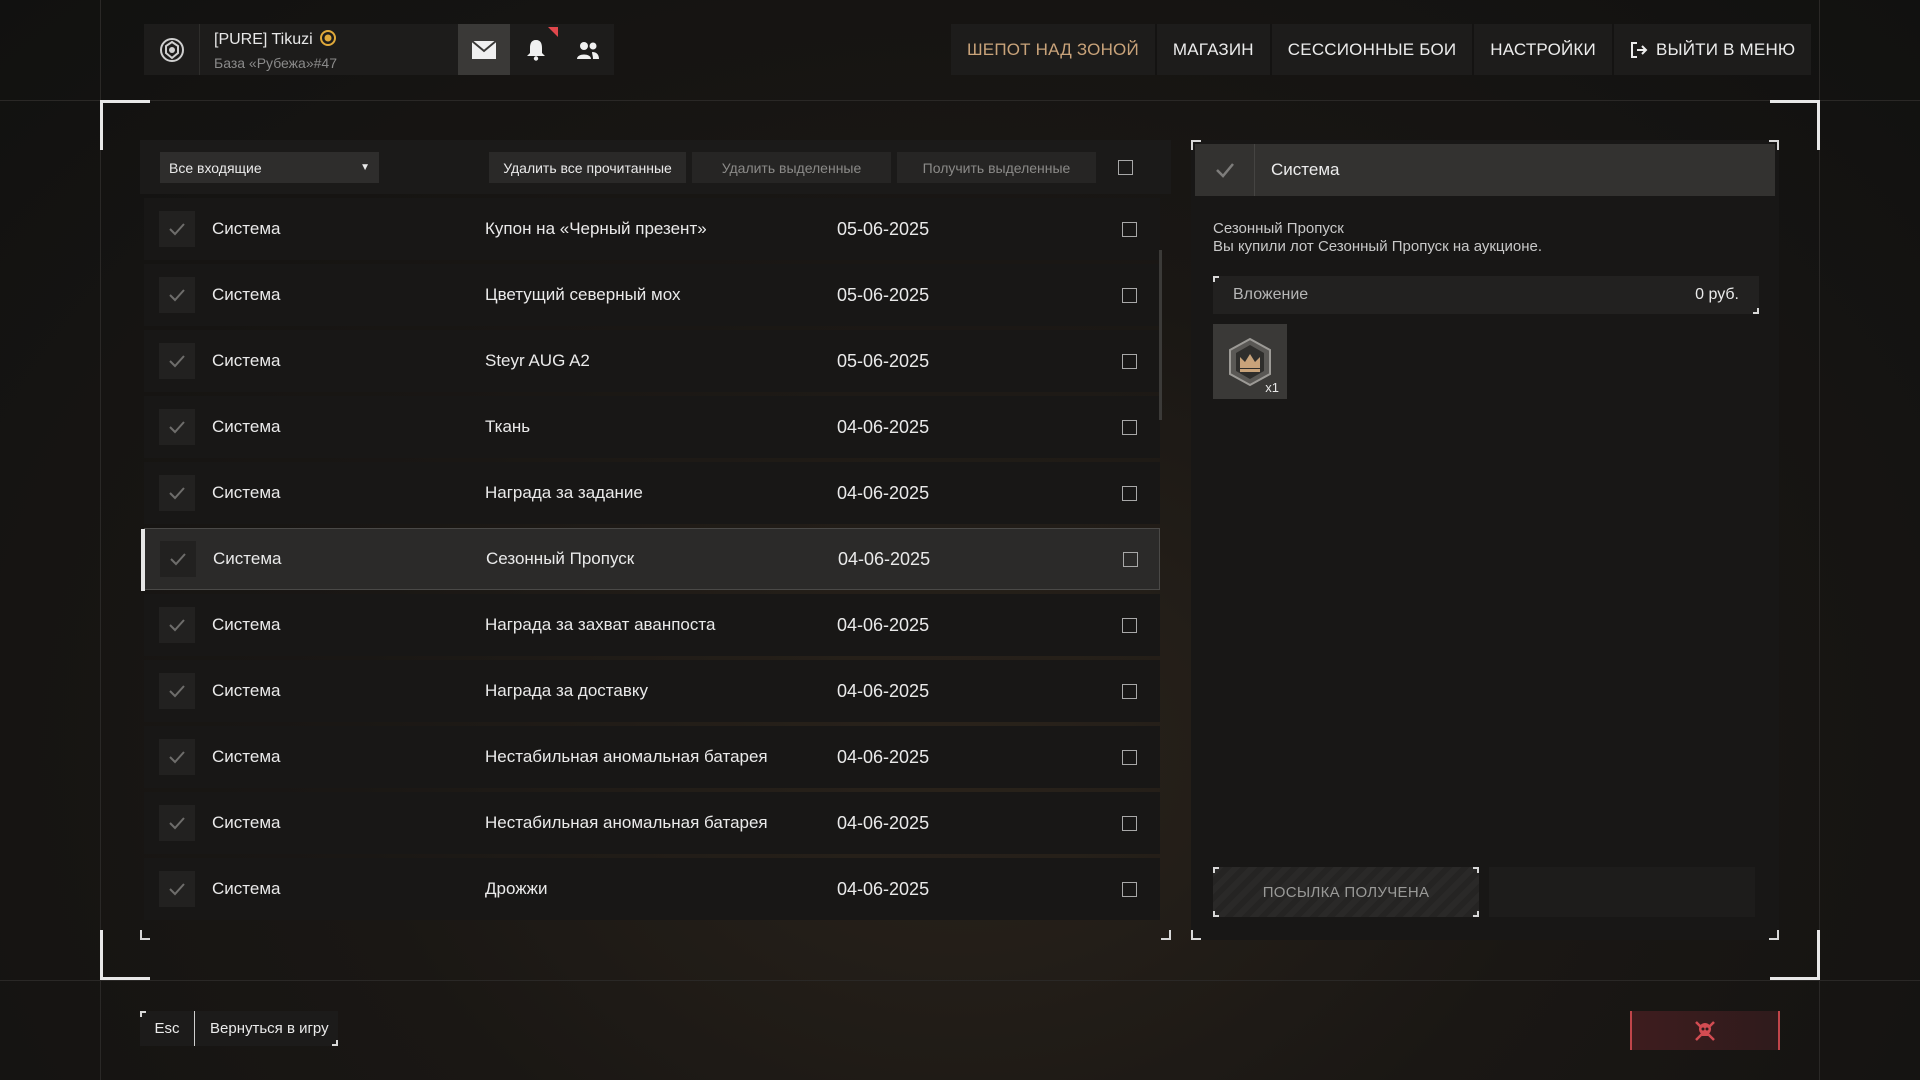  I want to click on delete-selected-button: Удалить выделенные, so click(791, 167).